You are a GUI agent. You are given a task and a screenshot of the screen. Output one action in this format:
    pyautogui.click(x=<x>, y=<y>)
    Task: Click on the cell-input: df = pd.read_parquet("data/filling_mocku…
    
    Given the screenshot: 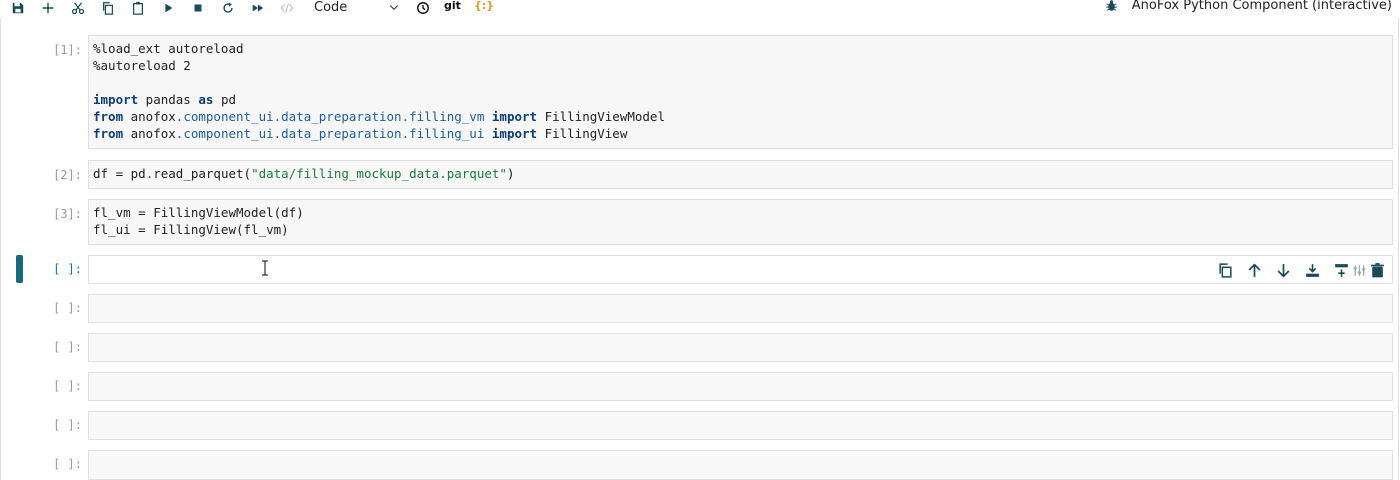 What is the action you would take?
    pyautogui.click(x=740, y=174)
    